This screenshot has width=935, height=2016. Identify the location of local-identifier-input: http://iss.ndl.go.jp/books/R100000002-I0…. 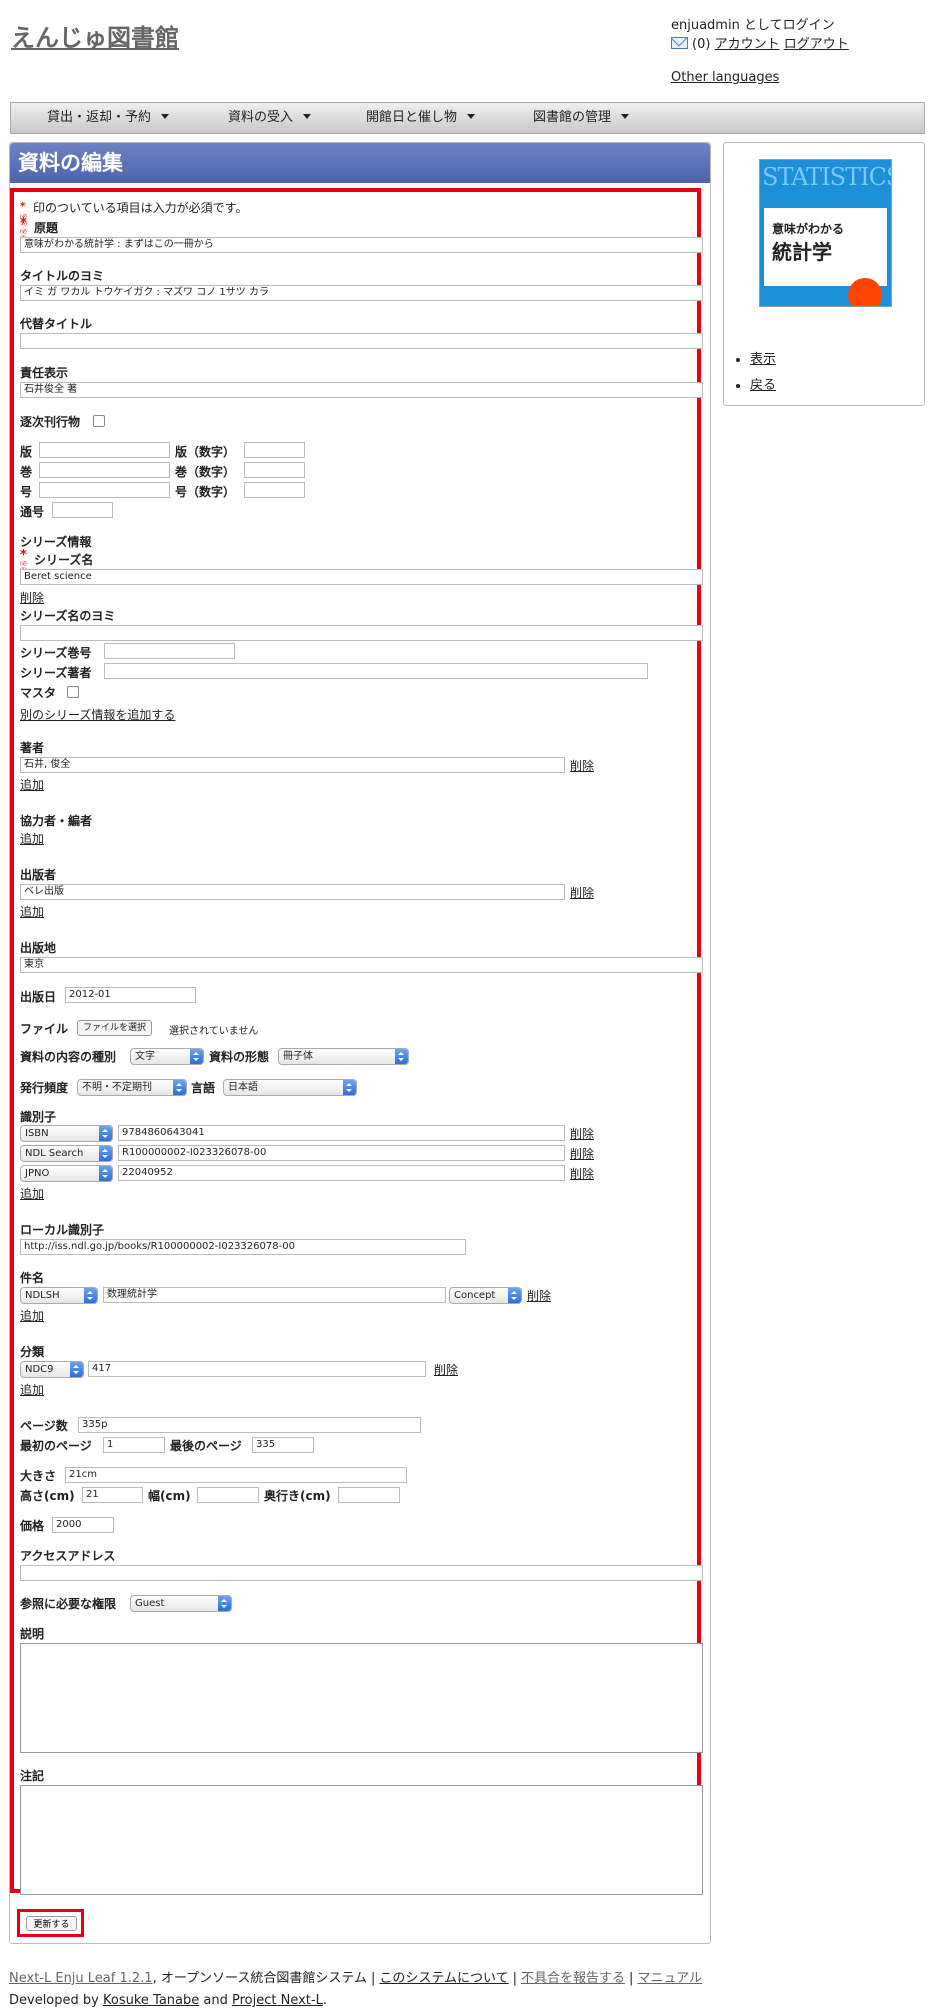
(243, 1247).